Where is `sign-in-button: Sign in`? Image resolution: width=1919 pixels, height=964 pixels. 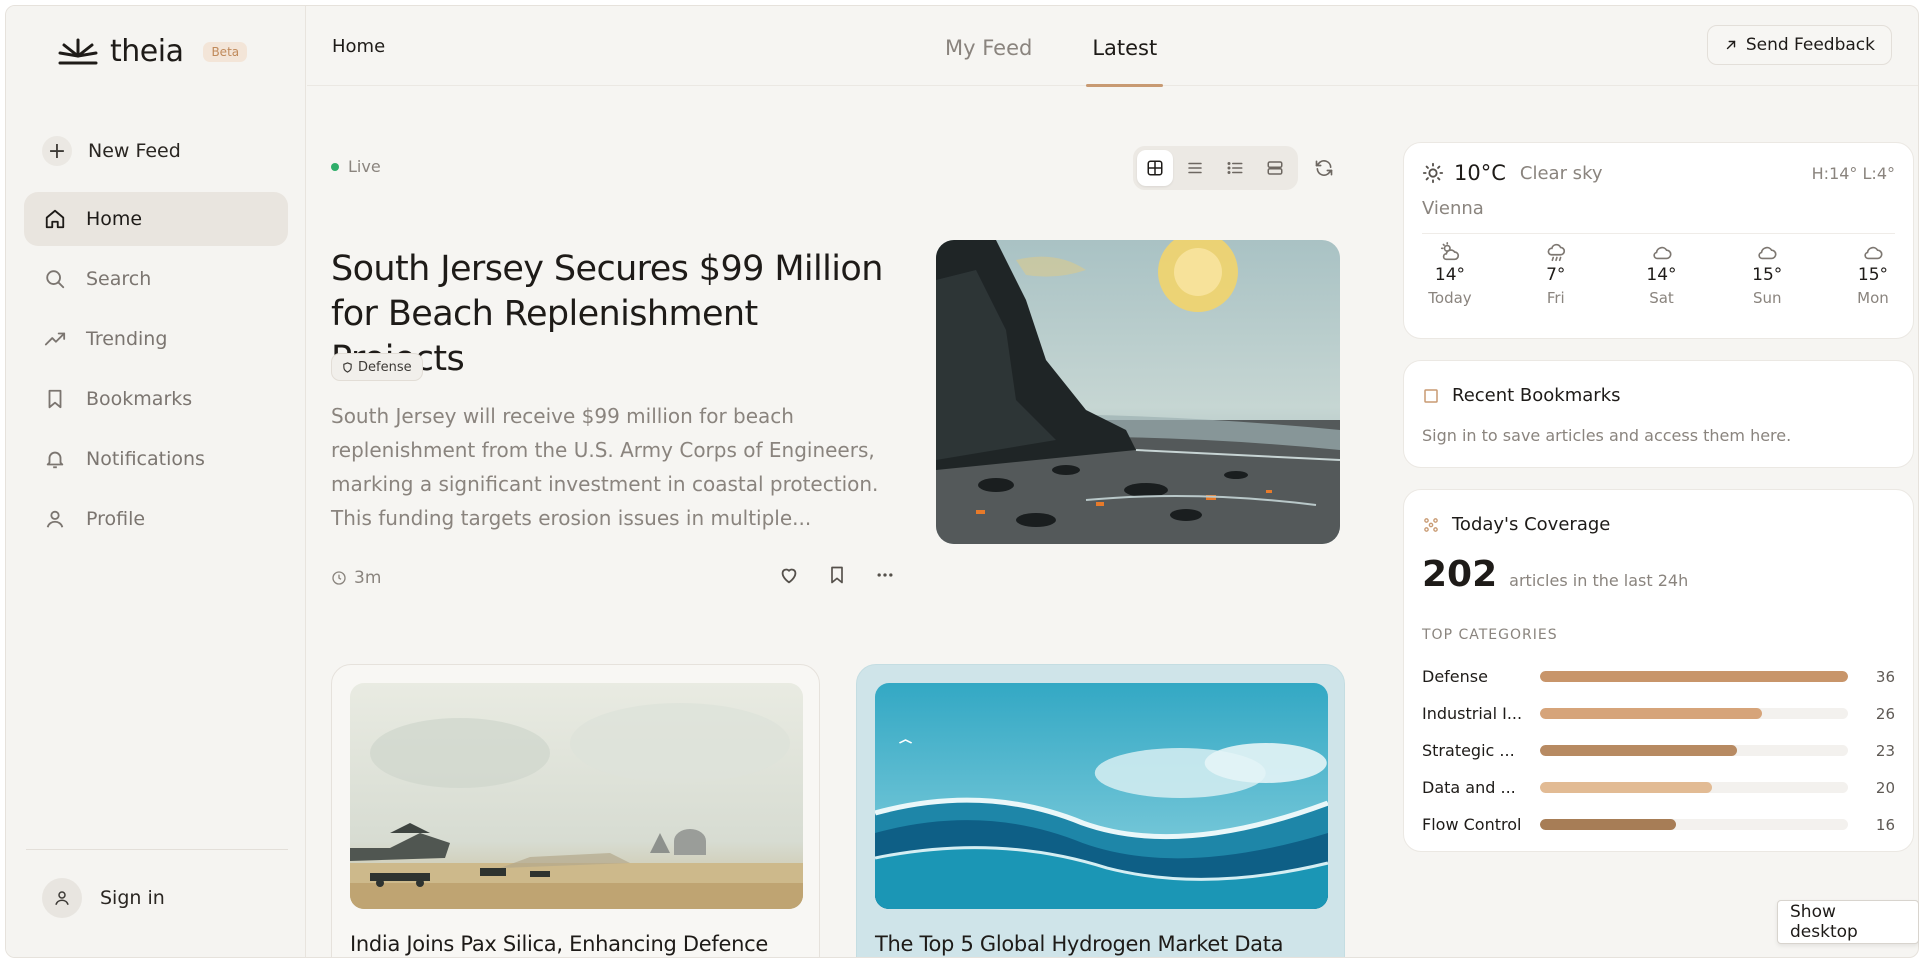 sign-in-button: Sign in is located at coordinates (103, 898).